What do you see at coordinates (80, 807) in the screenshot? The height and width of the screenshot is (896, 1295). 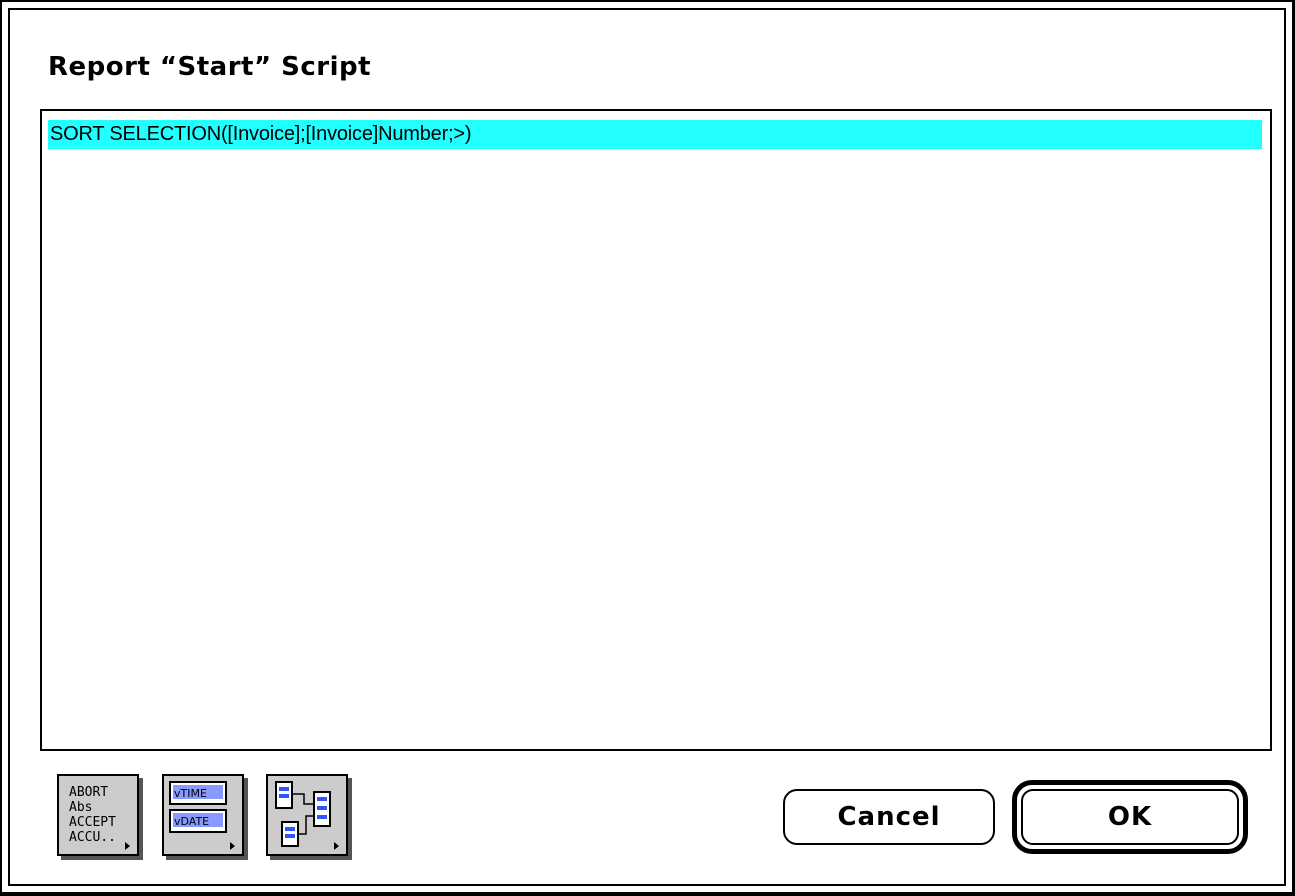 I see `command-item: Abs` at bounding box center [80, 807].